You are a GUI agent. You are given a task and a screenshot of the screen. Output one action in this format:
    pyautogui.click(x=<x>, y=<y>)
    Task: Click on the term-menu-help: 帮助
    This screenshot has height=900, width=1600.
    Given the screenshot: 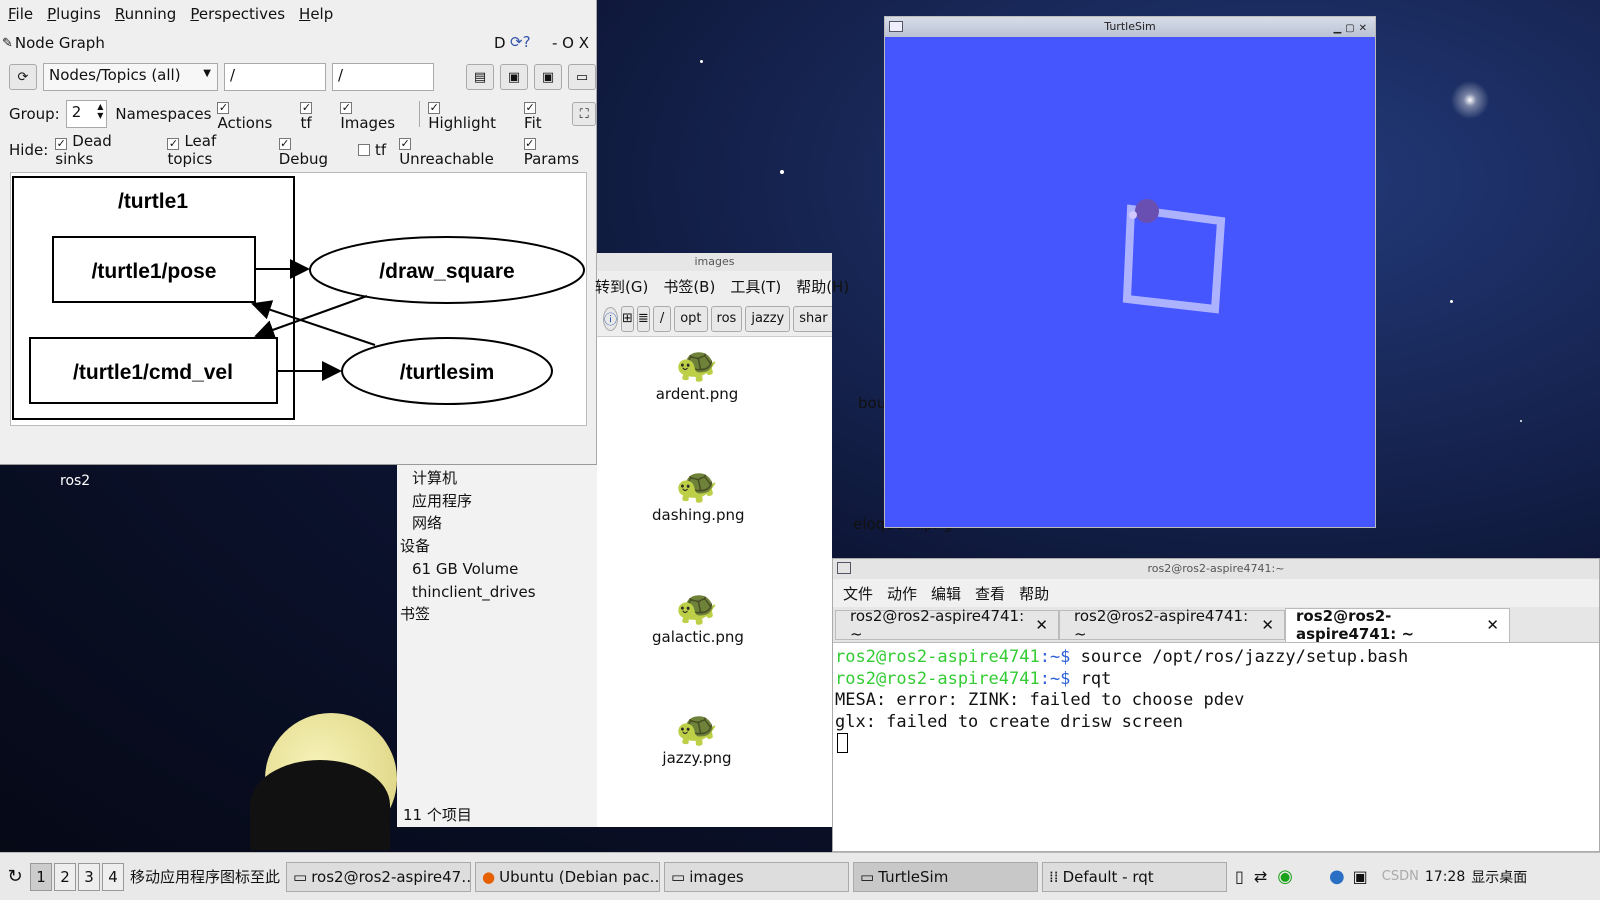 What is the action you would take?
    pyautogui.click(x=1034, y=593)
    